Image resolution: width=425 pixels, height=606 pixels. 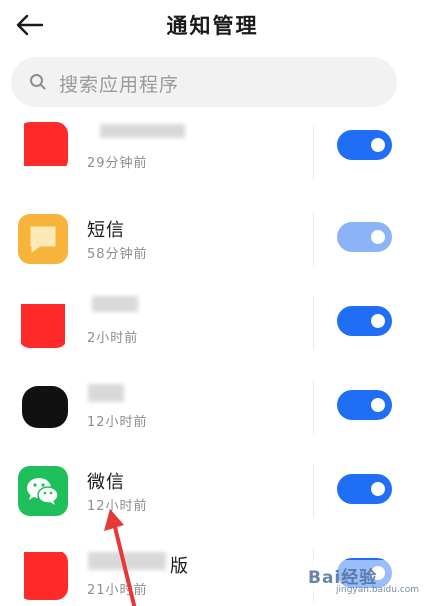 What do you see at coordinates (117, 163) in the screenshot?
I see `app-time: 29分钟前` at bounding box center [117, 163].